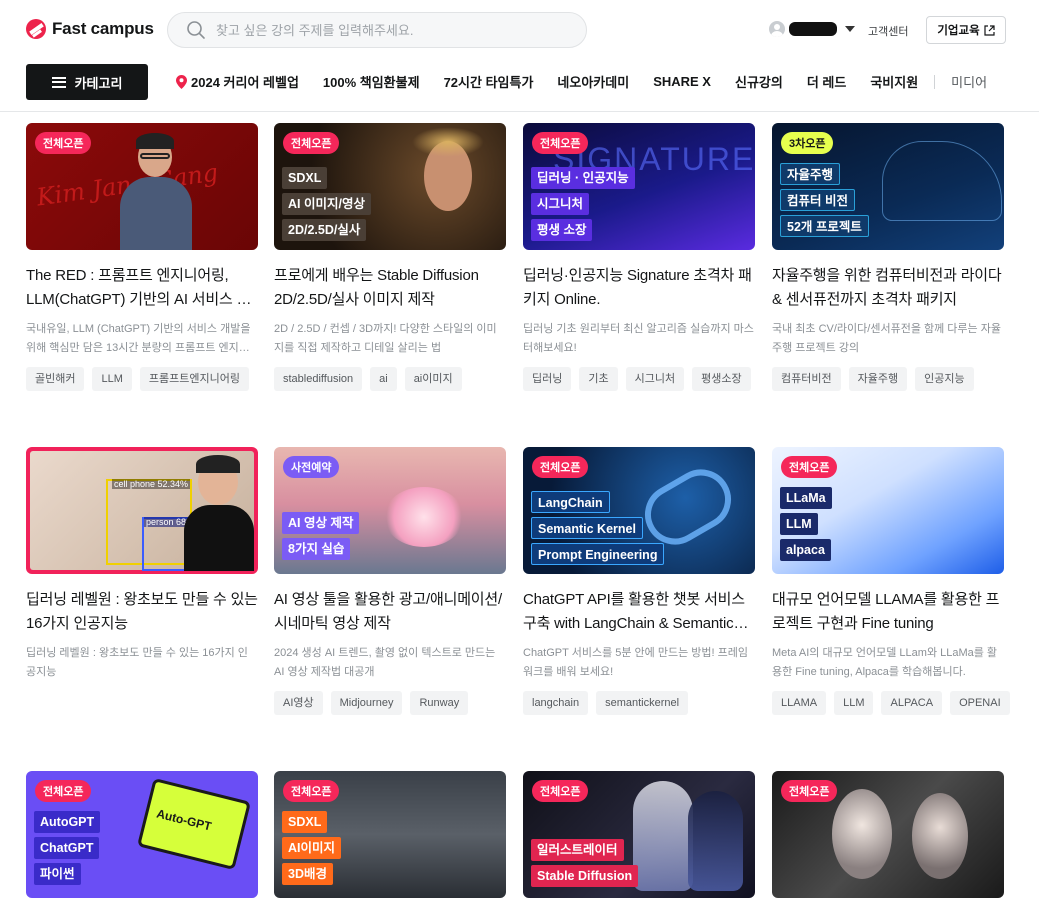 The height and width of the screenshot is (912, 1039). What do you see at coordinates (560, 204) in the screenshot?
I see `thumbnail-tag: 시그니처` at bounding box center [560, 204].